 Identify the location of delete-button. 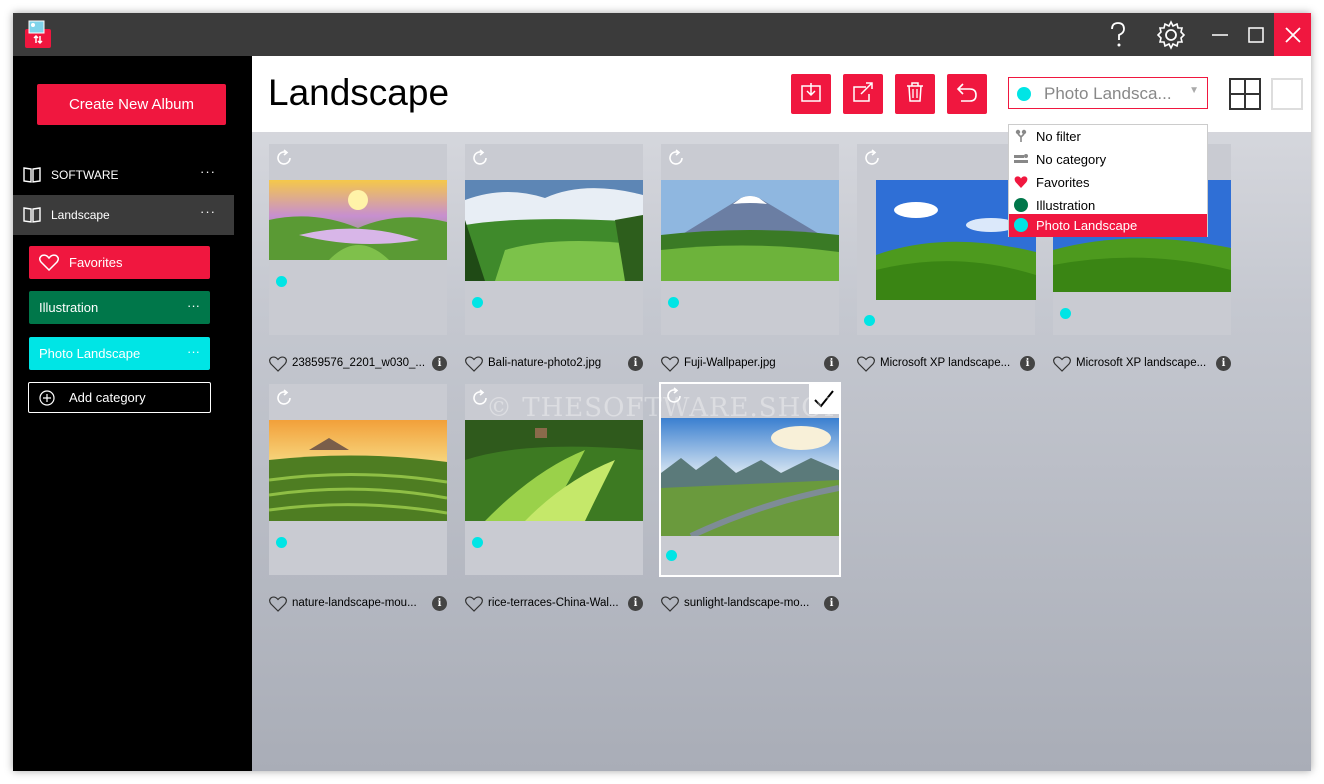
(915, 94).